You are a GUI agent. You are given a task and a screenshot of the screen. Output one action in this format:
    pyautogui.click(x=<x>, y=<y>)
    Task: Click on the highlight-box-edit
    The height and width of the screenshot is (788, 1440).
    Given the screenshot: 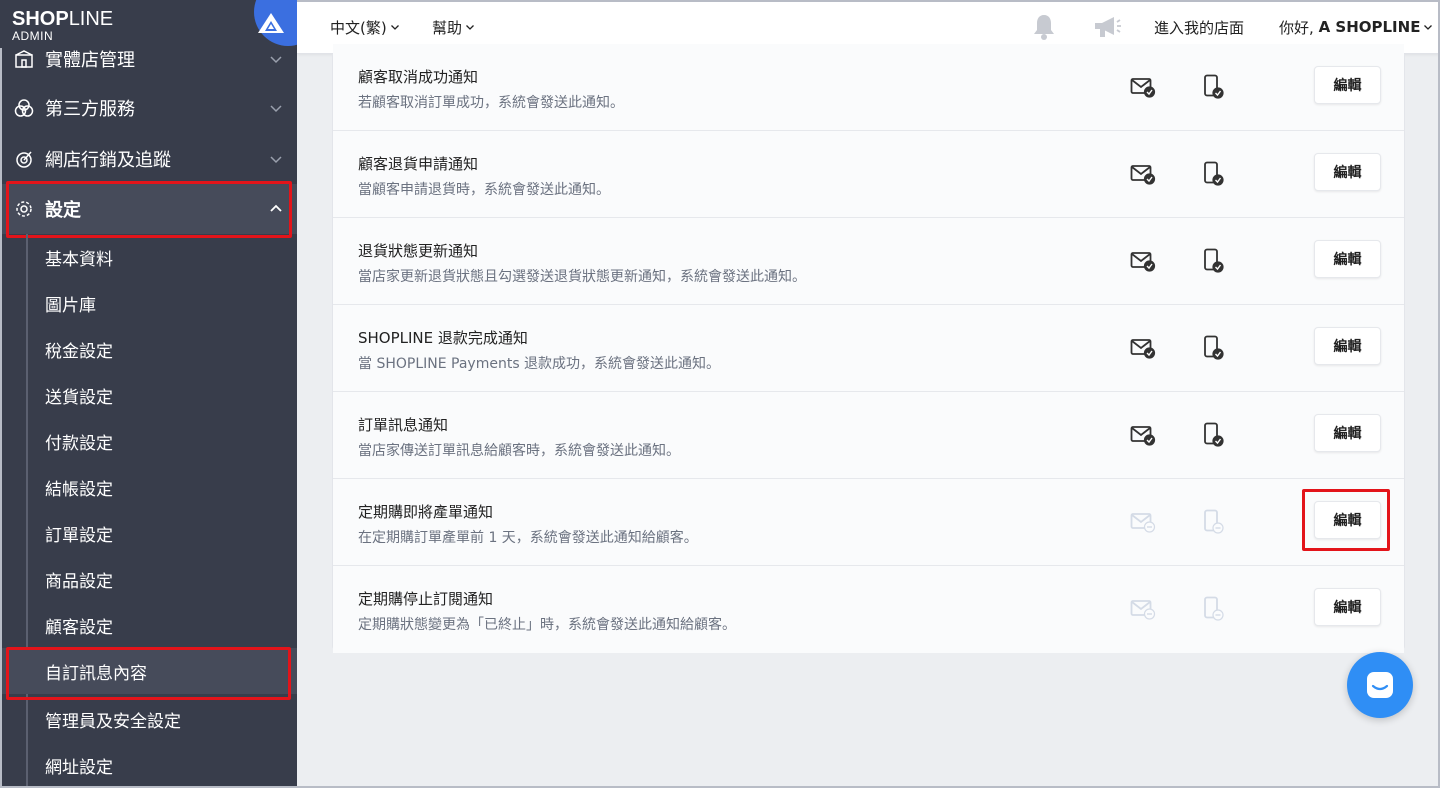 What is the action you would take?
    pyautogui.click(x=1346, y=520)
    